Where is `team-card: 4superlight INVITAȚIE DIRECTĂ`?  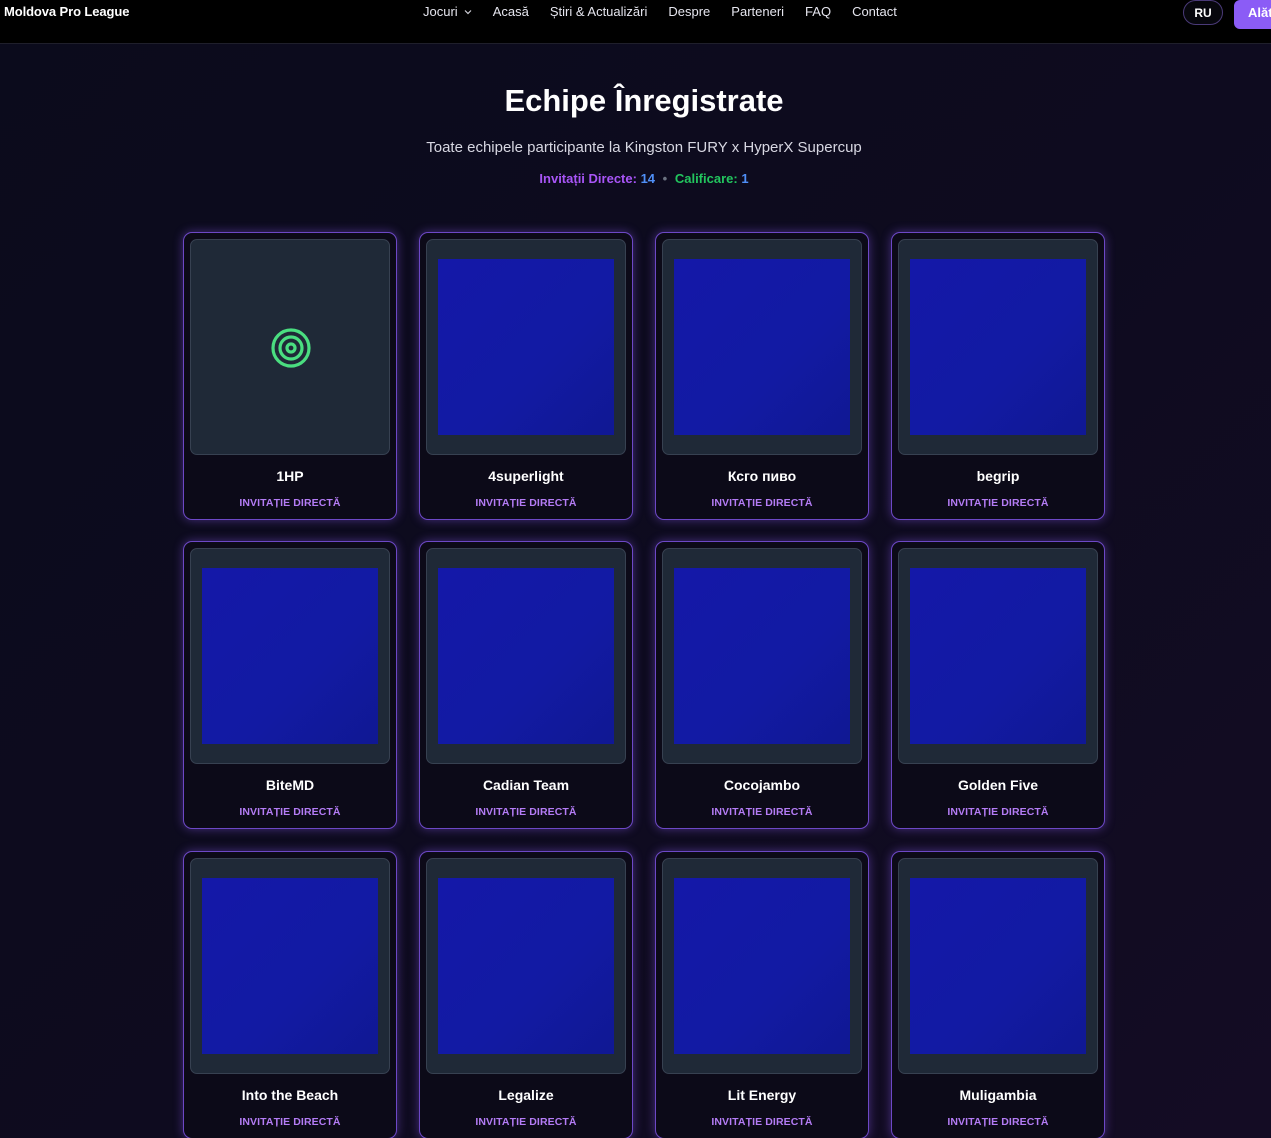
team-card: 4superlight INVITAȚIE DIRECTĂ is located at coordinates (526, 376).